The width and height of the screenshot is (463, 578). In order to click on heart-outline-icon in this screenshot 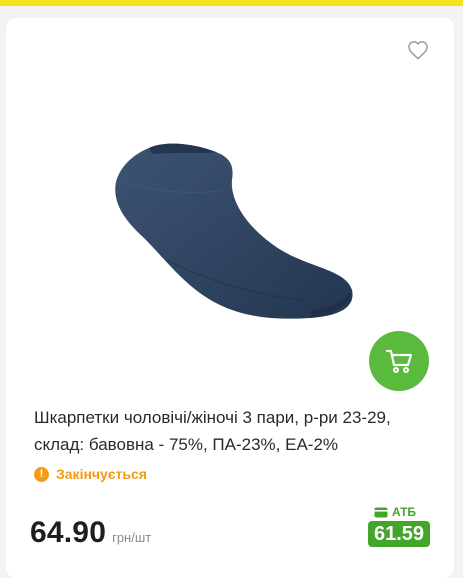, I will do `click(418, 50)`.